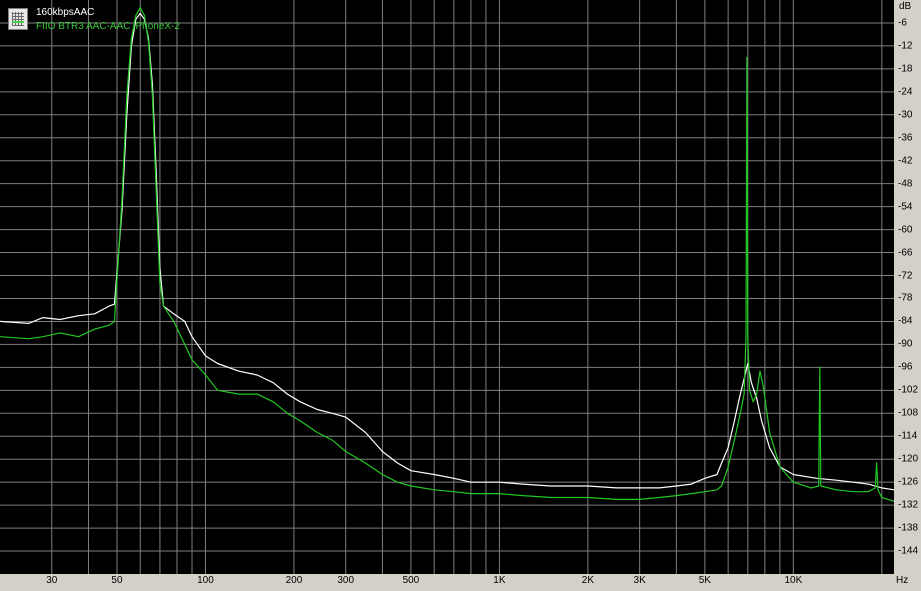  What do you see at coordinates (908, 528) in the screenshot?
I see `y-tick-label: -138` at bounding box center [908, 528].